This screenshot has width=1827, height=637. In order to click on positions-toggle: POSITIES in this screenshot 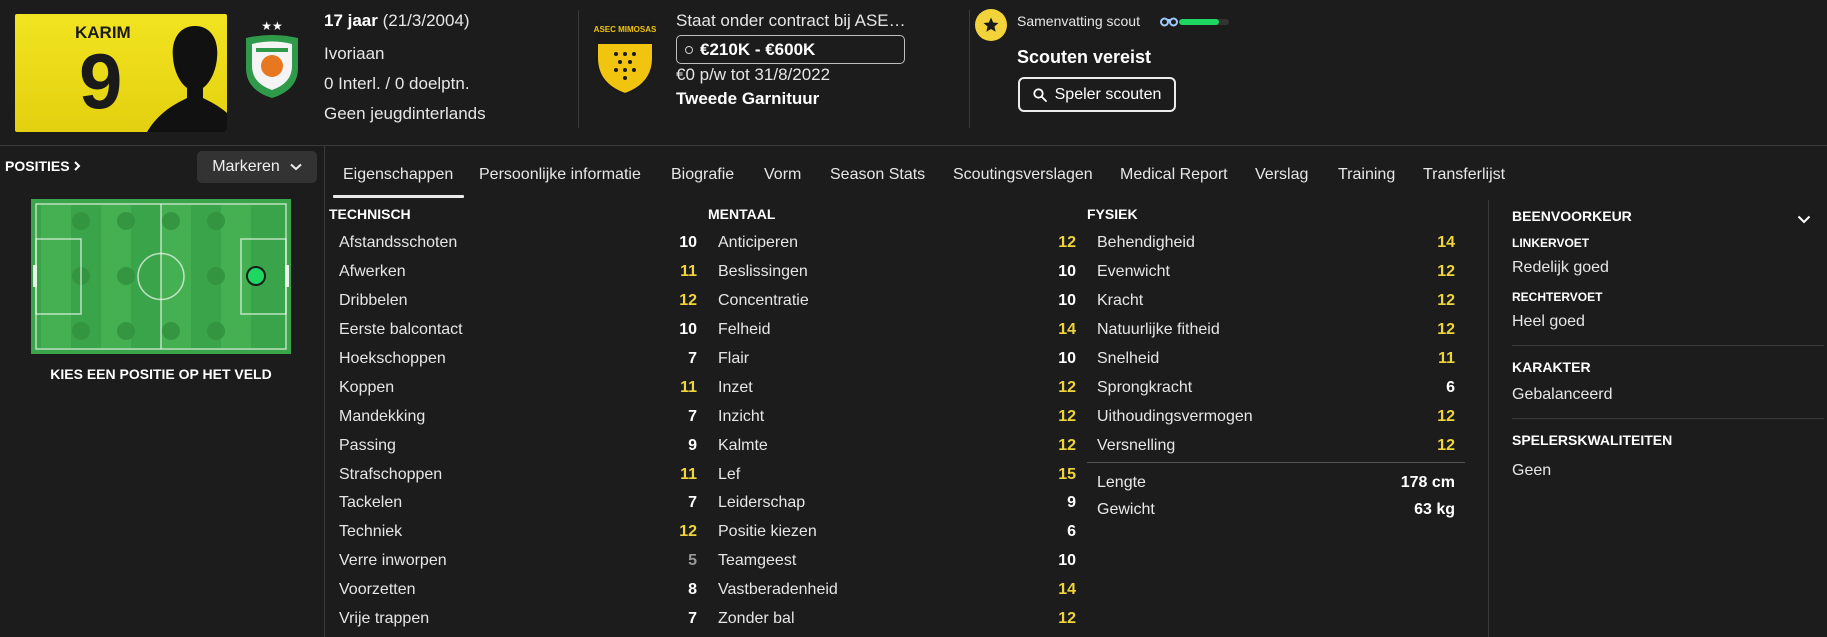, I will do `click(43, 166)`.